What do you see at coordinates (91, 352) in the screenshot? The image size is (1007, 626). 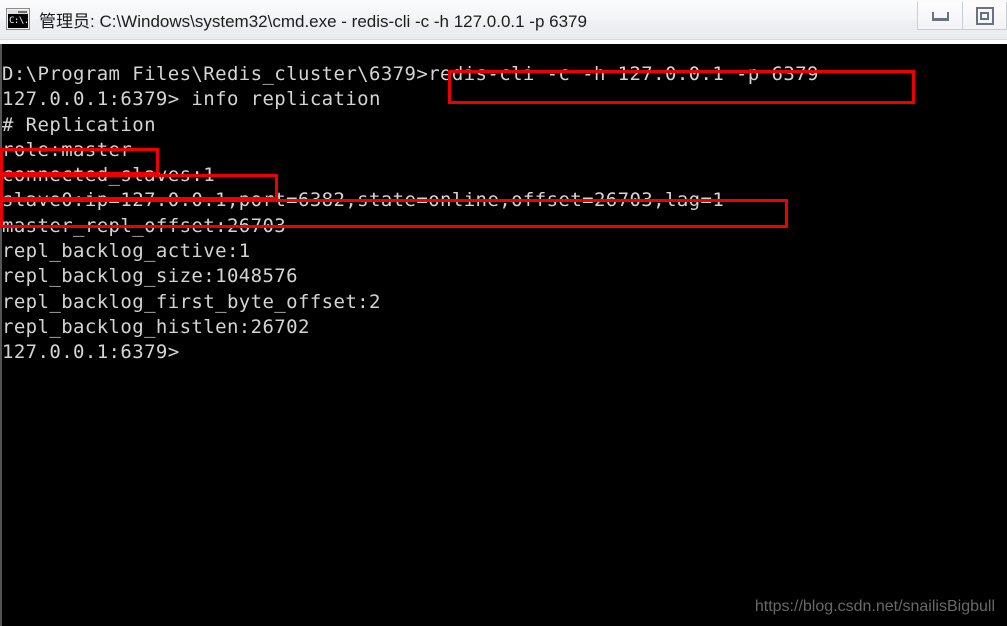 I see `terminal-prompt-line: 127.0.0.1:6379>` at bounding box center [91, 352].